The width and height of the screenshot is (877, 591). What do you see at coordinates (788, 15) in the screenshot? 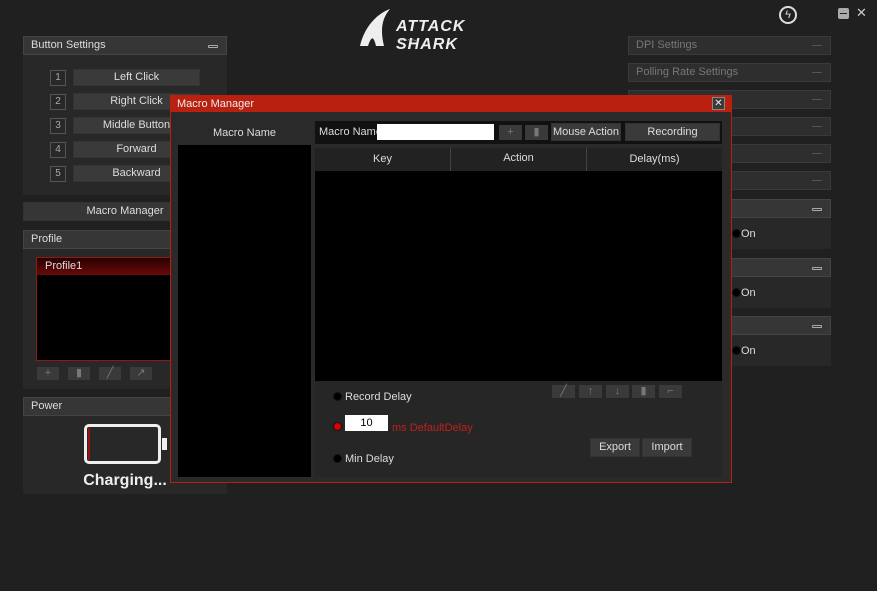
I see `lightning-icon: ϟ` at bounding box center [788, 15].